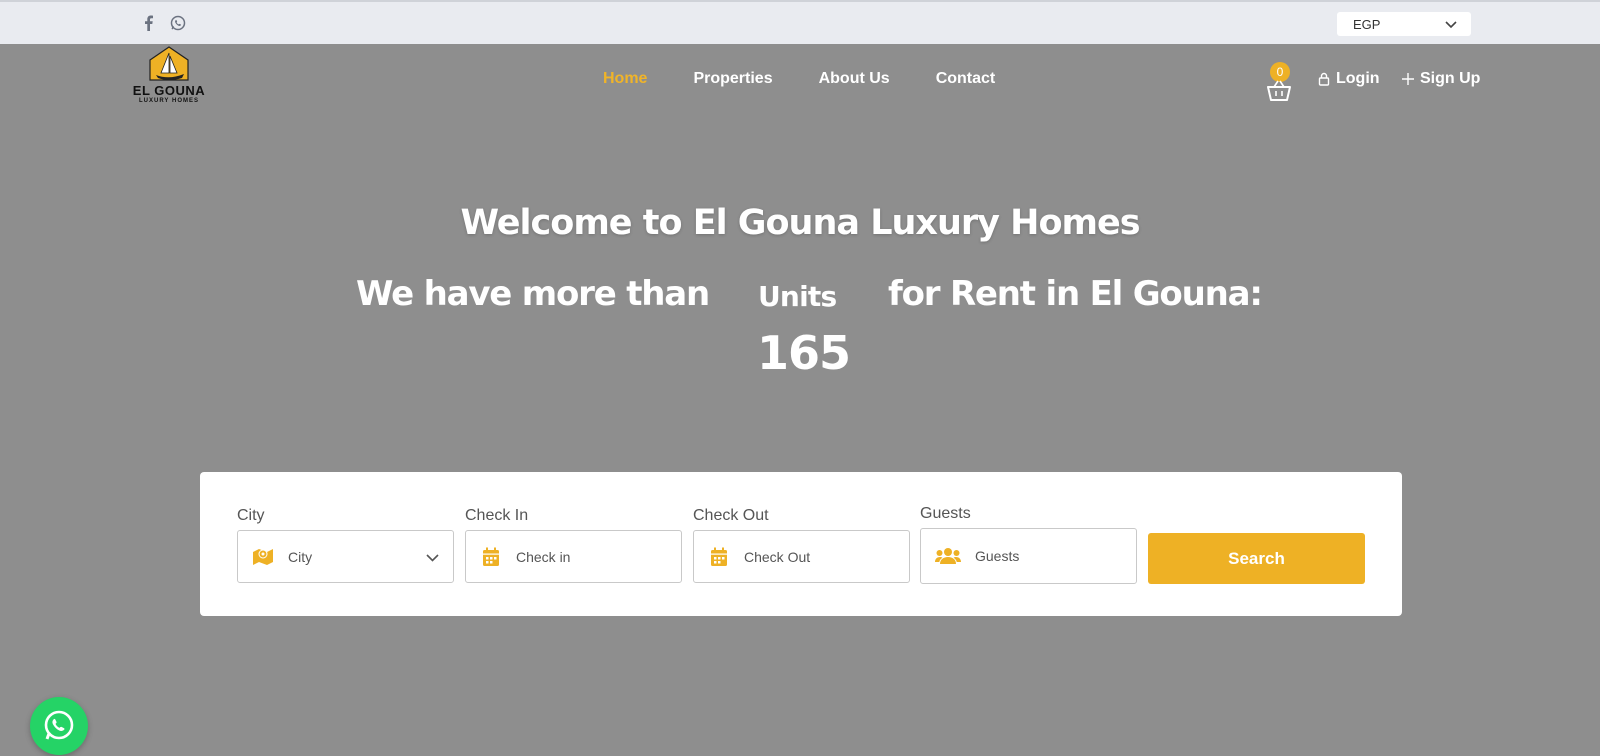 This screenshot has height=756, width=1600. What do you see at coordinates (1367, 24) in the screenshot?
I see `currency-value: EGP` at bounding box center [1367, 24].